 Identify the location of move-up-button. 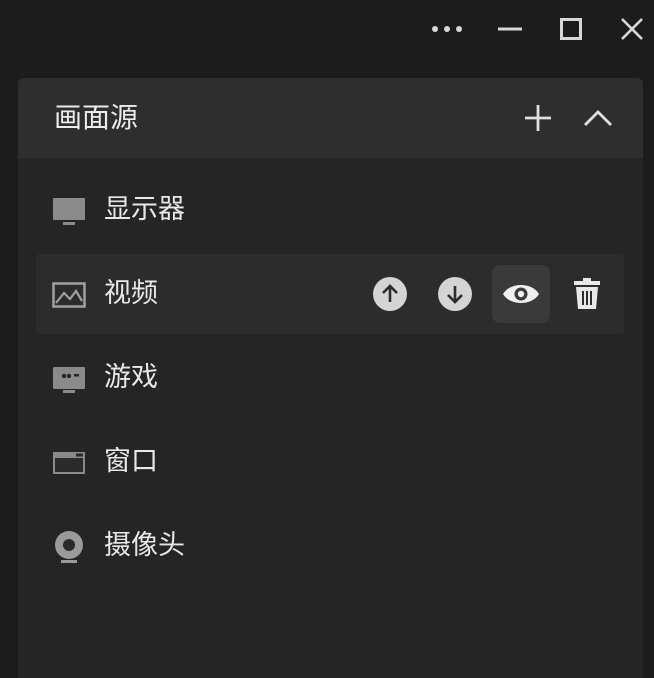
(390, 294).